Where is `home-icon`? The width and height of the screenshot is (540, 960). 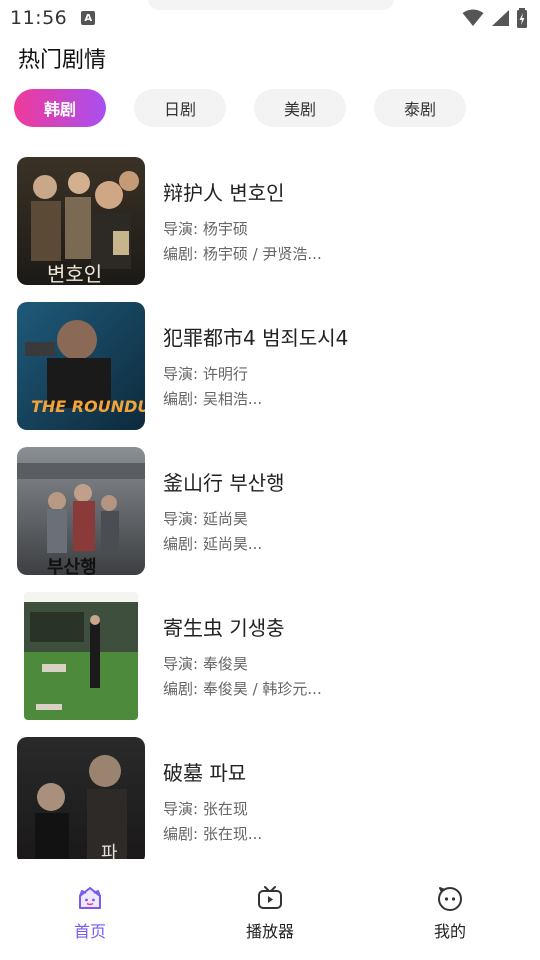 home-icon is located at coordinates (90, 898).